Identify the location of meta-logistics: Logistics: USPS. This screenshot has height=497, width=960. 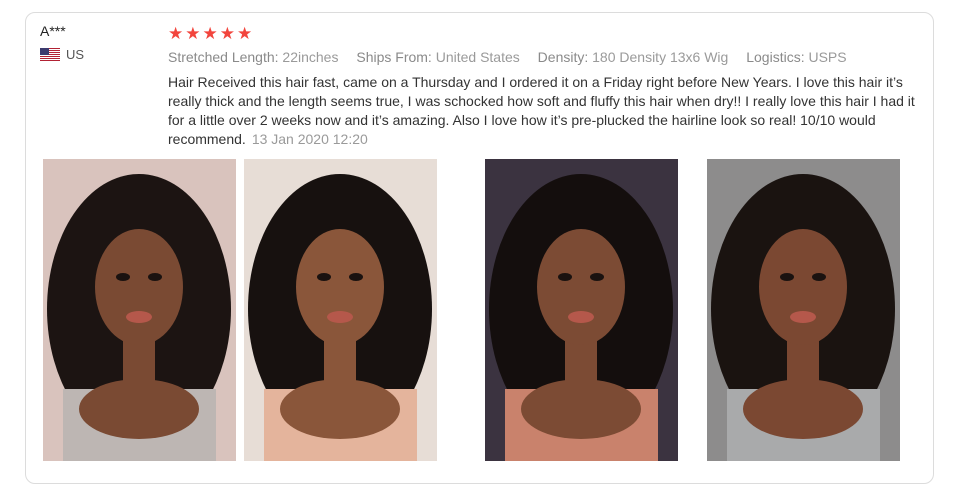
(796, 57).